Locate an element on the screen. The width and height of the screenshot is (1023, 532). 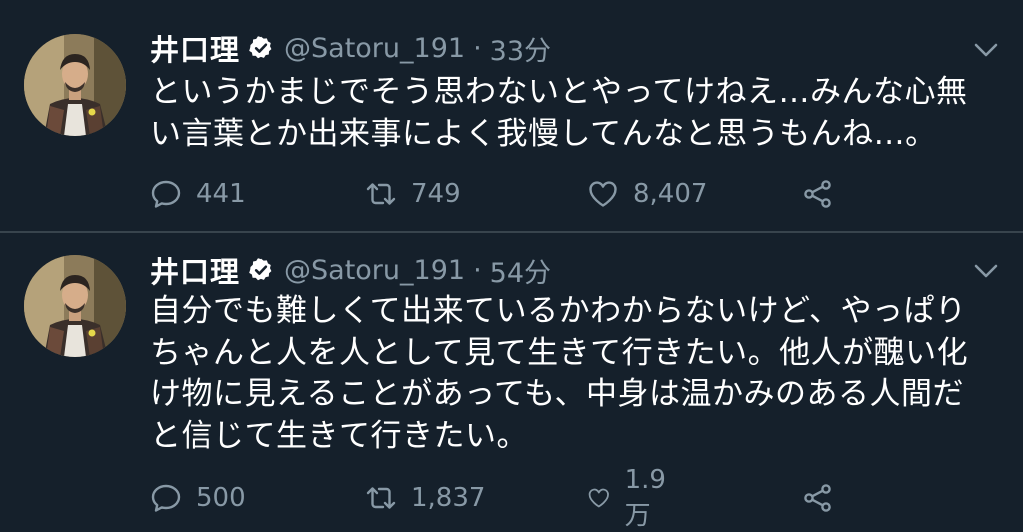
tweet-text-line: 自分でも難しくて出来ているかわからないけど、やっぱり is located at coordinates (558, 311).